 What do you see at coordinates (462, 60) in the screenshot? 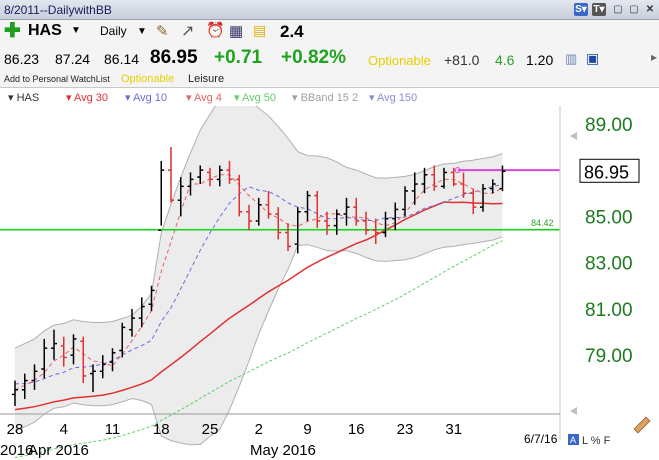
I see `opt-value: +81.0` at bounding box center [462, 60].